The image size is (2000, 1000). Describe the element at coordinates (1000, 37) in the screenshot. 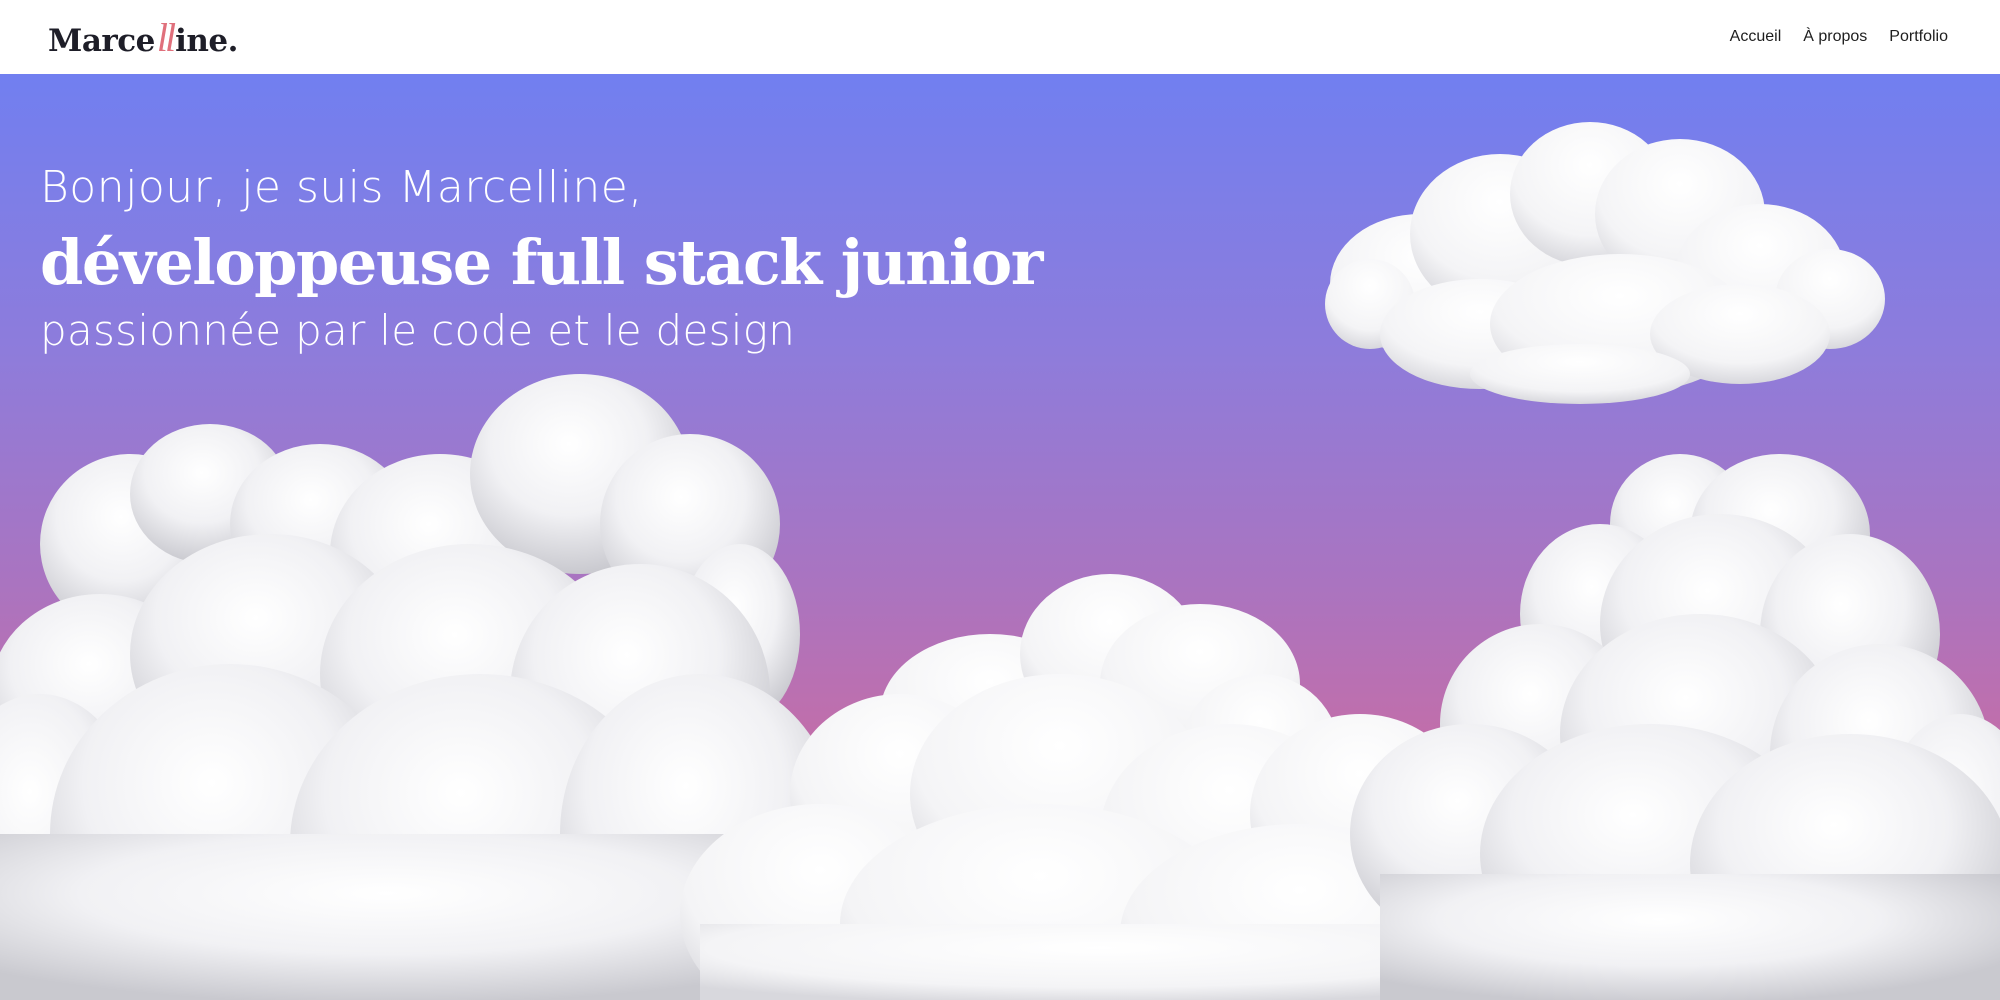

I see `site-header: Marce ll ine. Accueil À propos Portfolio` at that location.